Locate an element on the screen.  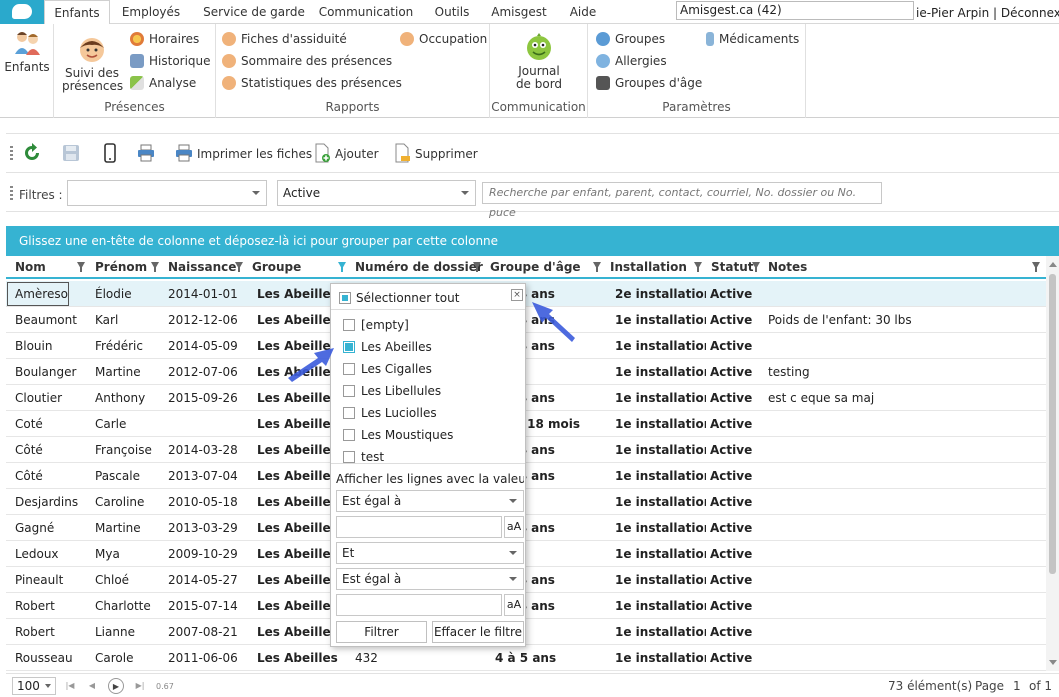
cell-naissance: 2012-12-06 is located at coordinates (205, 320).